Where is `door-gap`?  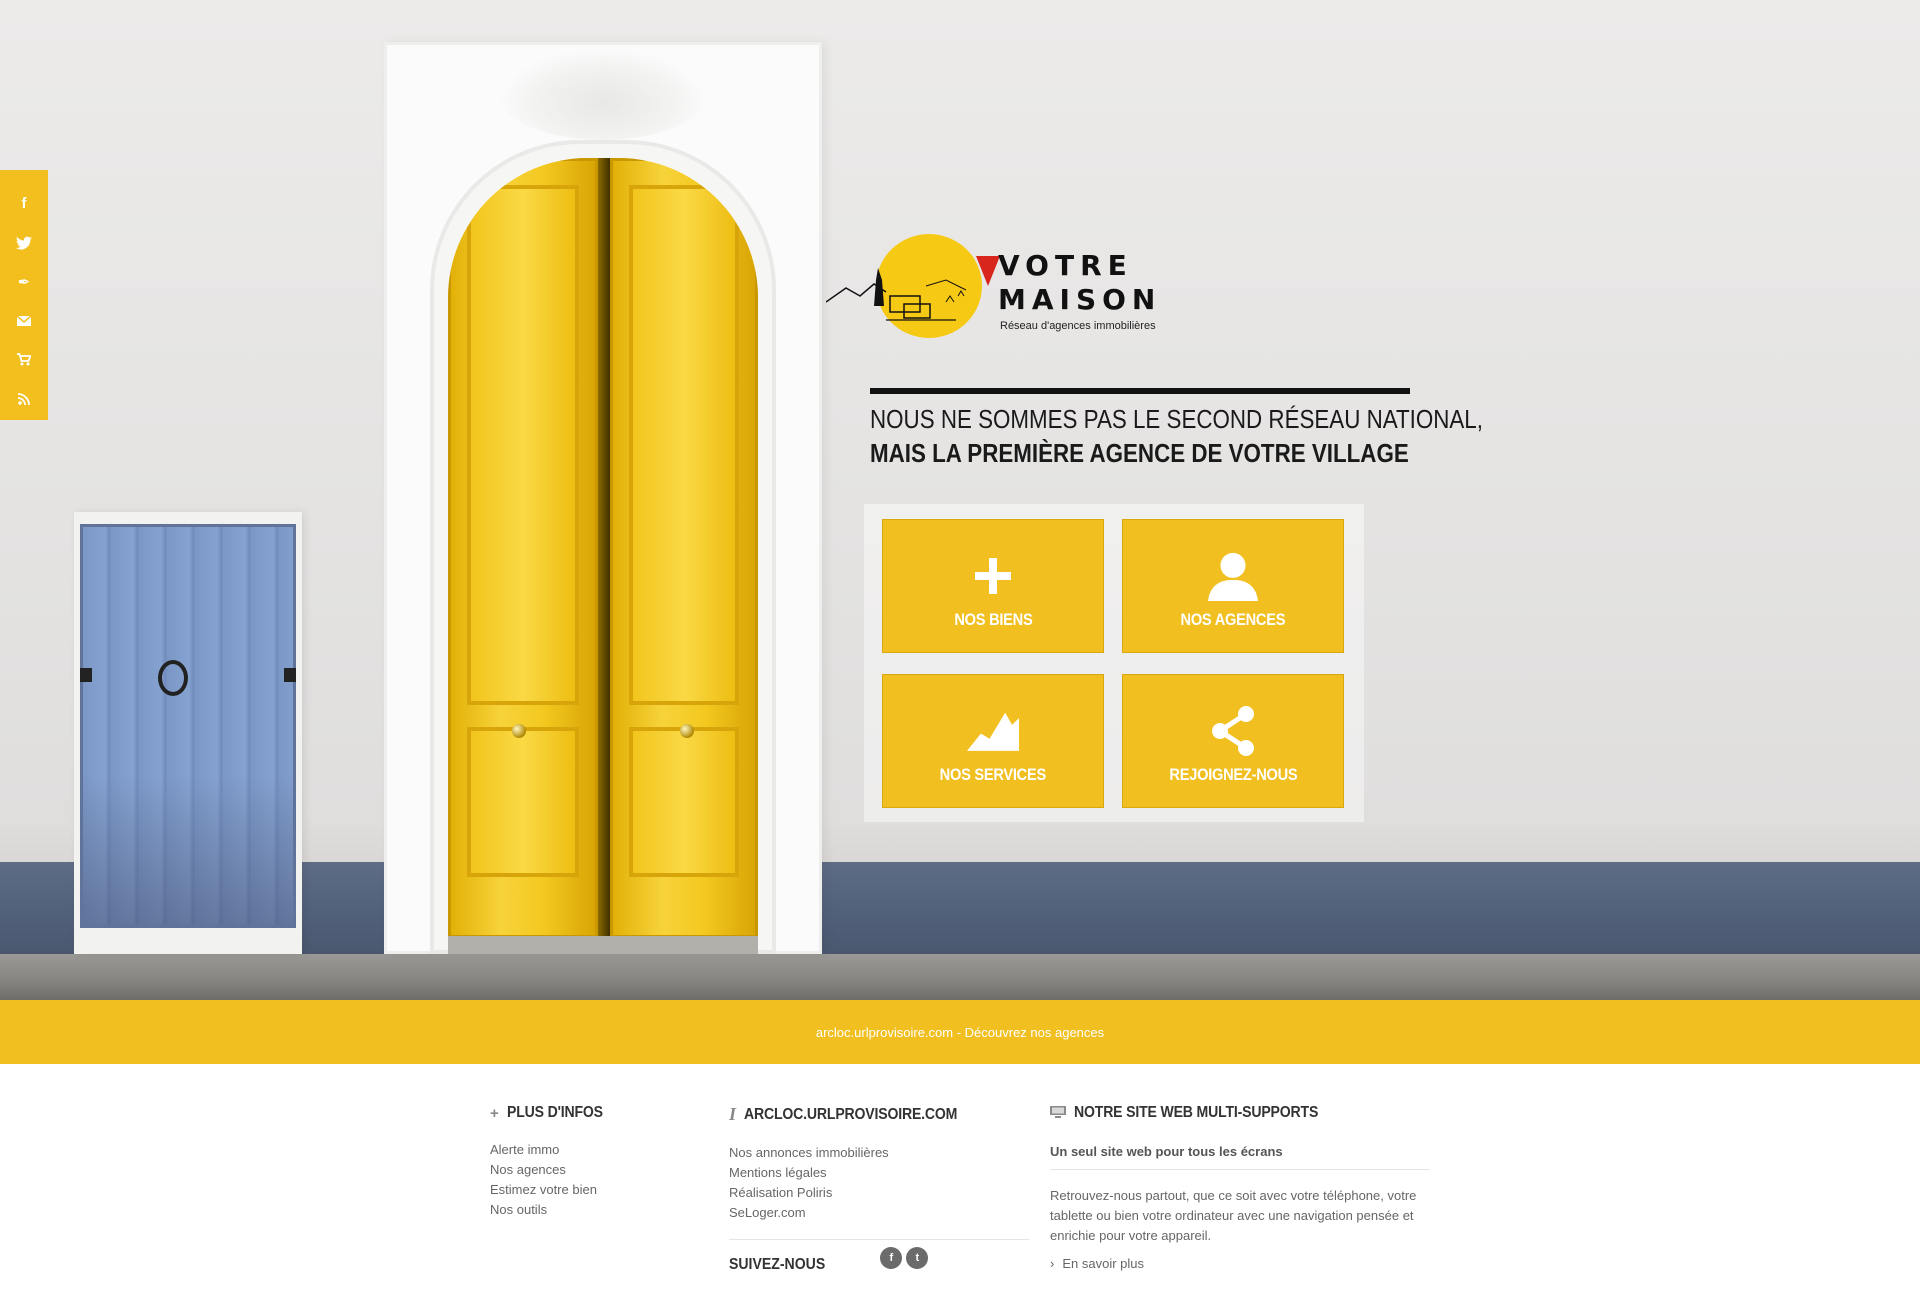 door-gap is located at coordinates (604, 548).